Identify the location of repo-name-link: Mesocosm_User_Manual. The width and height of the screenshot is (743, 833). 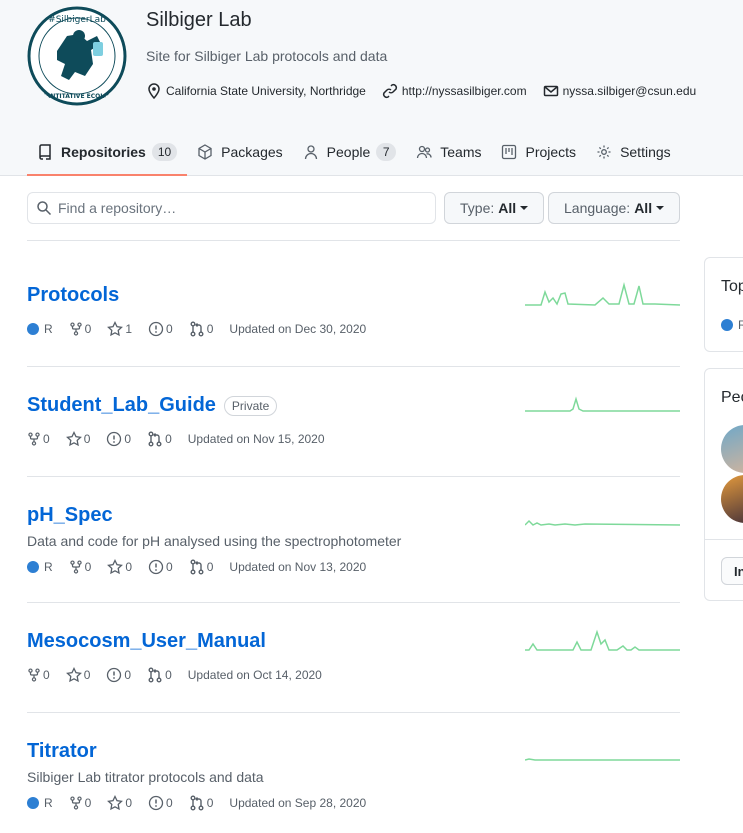
(146, 641).